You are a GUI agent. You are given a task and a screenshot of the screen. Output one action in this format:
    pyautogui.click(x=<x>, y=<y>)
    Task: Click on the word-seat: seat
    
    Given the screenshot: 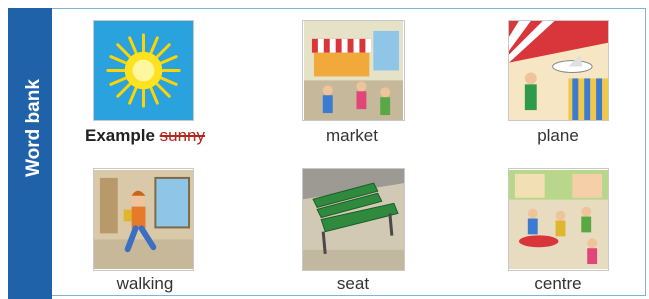 What is the action you would take?
    pyautogui.click(x=353, y=283)
    